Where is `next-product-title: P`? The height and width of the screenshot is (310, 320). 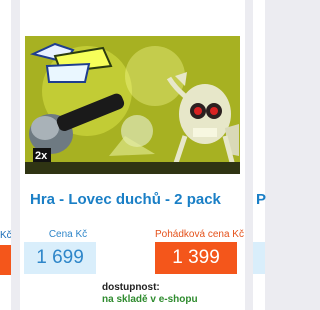 next-product-title: P is located at coordinates (262, 199).